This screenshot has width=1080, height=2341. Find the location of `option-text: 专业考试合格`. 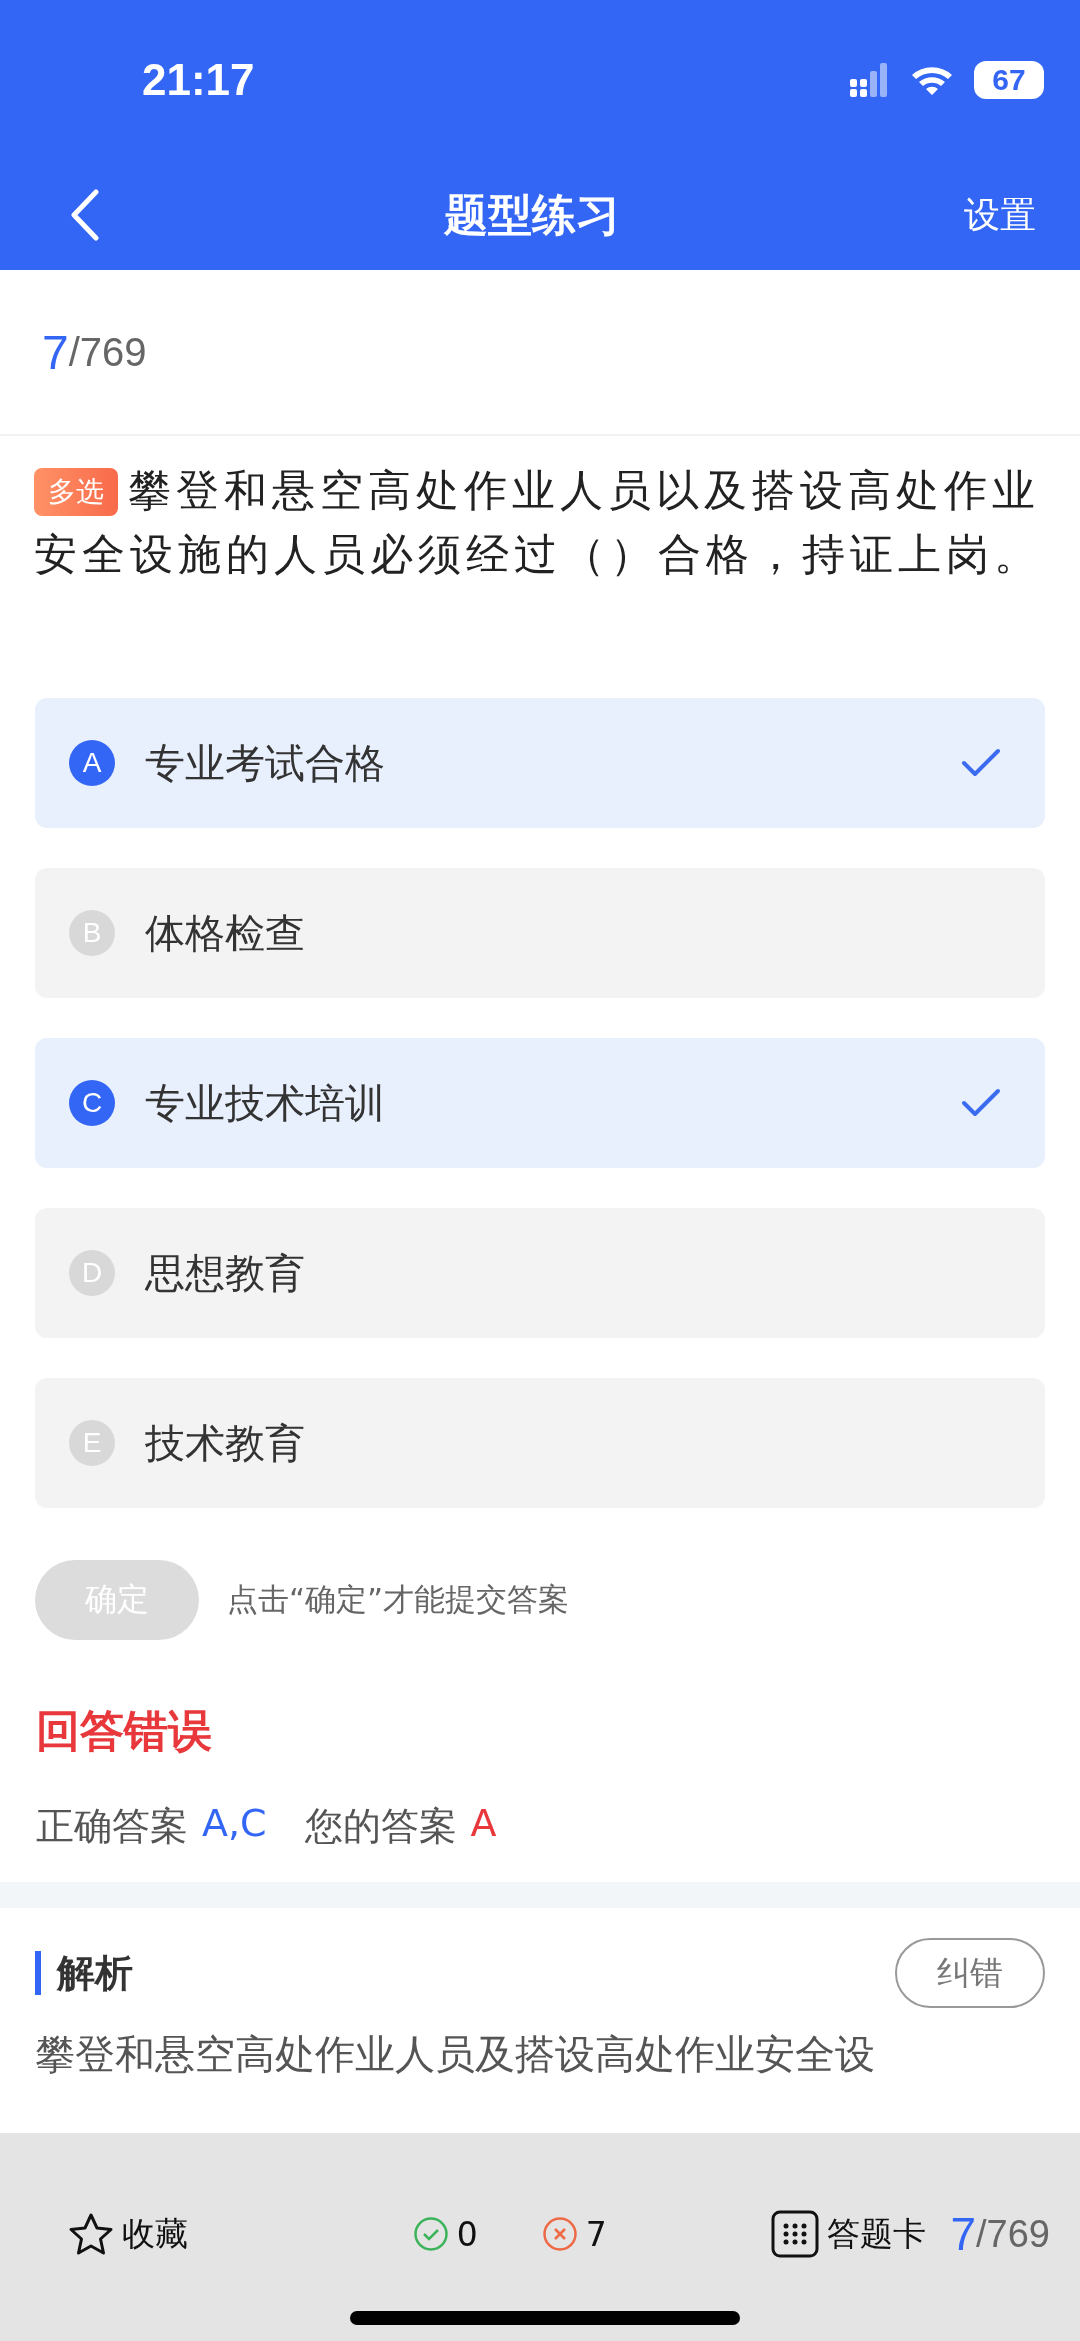

option-text: 专业考试合格 is located at coordinates (265, 763).